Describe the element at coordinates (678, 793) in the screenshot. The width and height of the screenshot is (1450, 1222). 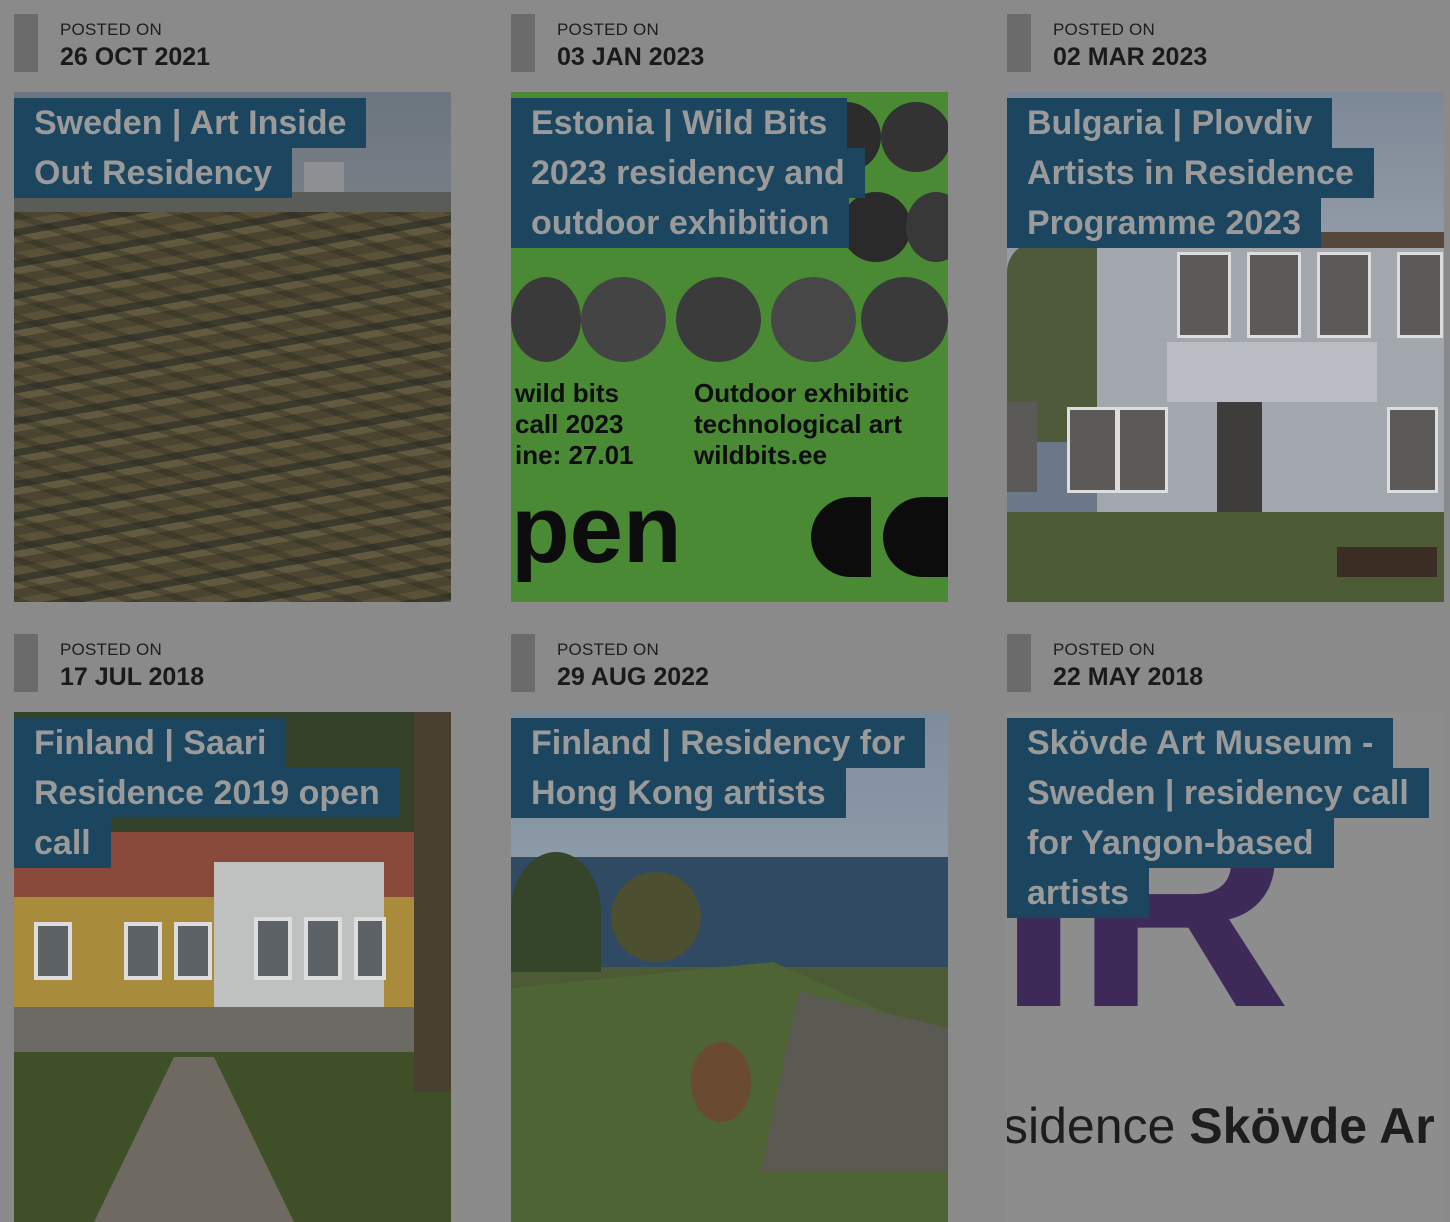
I see `post-title-line: Hong Kong artists` at that location.